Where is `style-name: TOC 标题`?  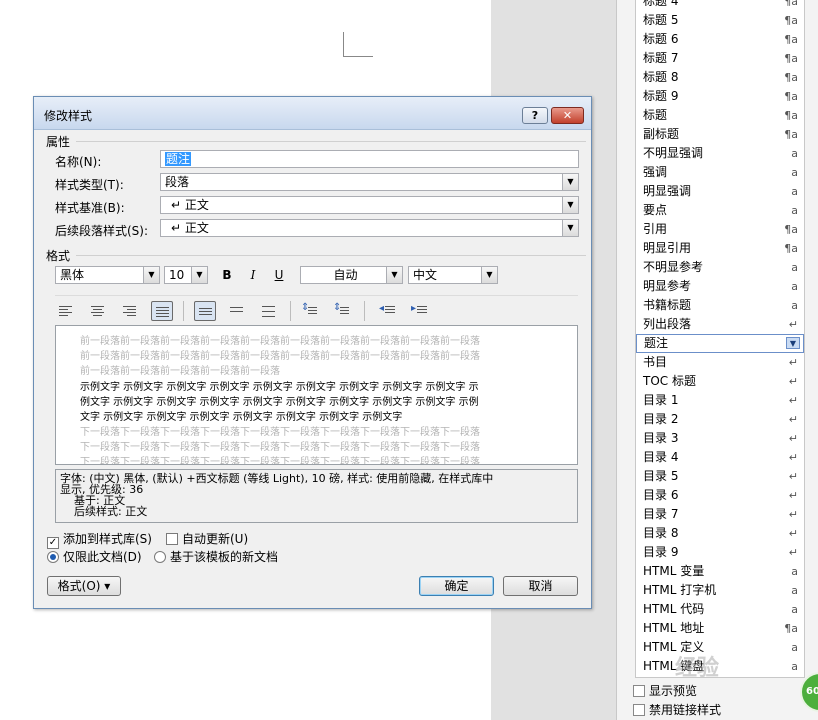 style-name: TOC 标题 is located at coordinates (669, 381).